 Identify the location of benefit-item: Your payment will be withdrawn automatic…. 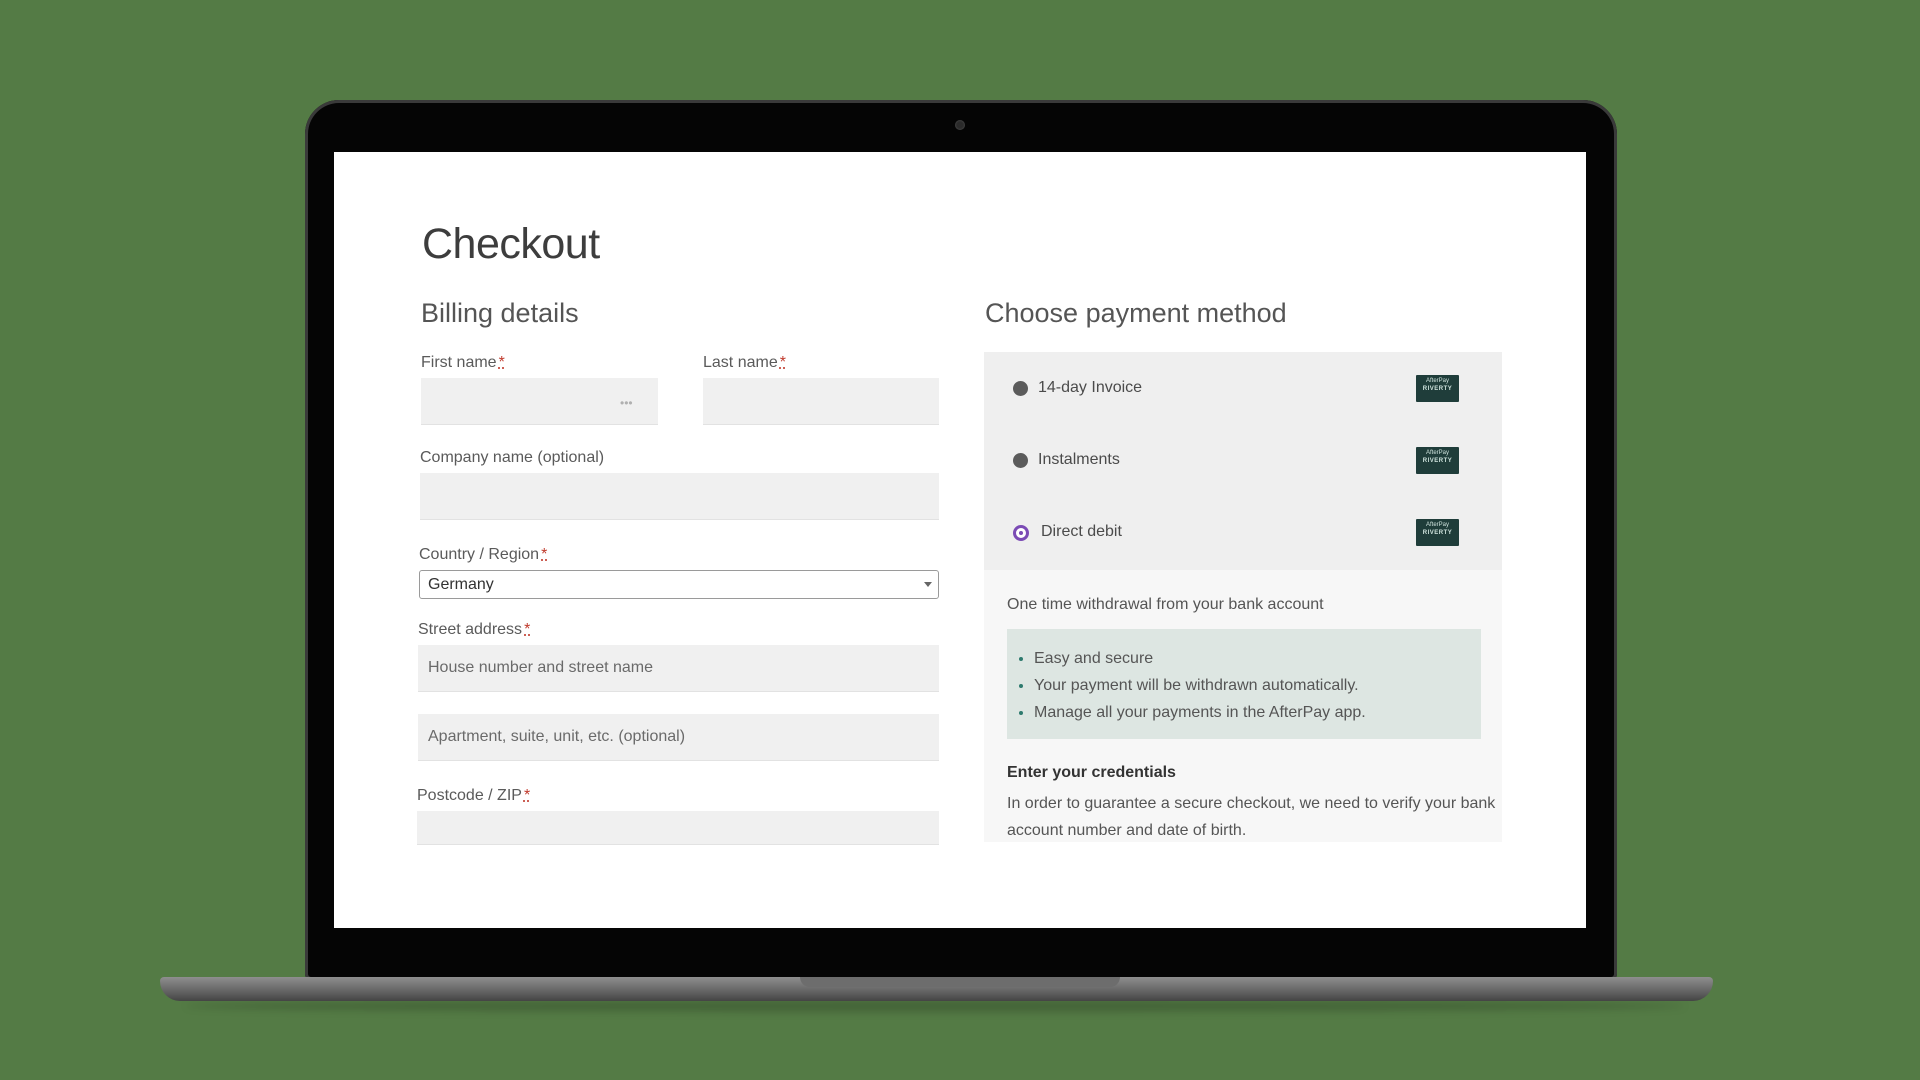
(1257, 685).